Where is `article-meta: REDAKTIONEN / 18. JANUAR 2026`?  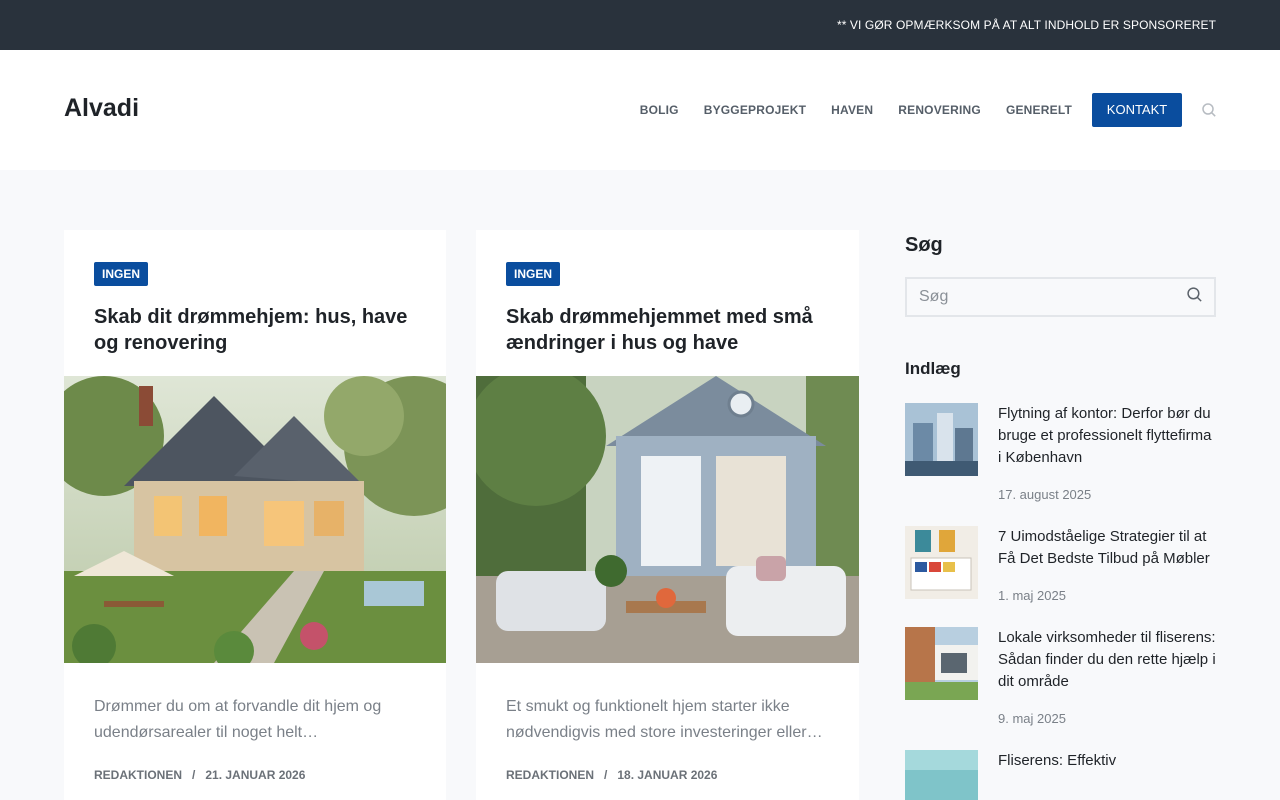 article-meta: REDAKTIONEN / 18. JANUAR 2026 is located at coordinates (611, 775).